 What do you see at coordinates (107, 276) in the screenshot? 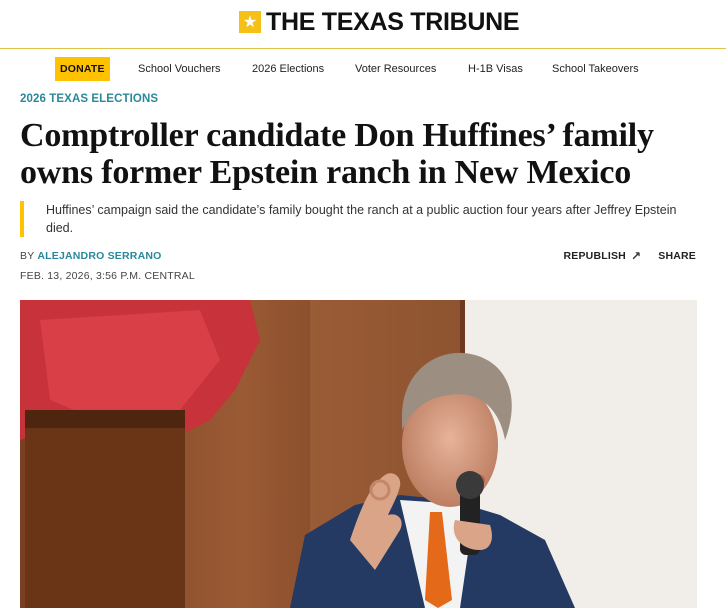
I see `publish-timestamp: FEB. 13, 2026, 3:56 P.M. CENTRAL` at bounding box center [107, 276].